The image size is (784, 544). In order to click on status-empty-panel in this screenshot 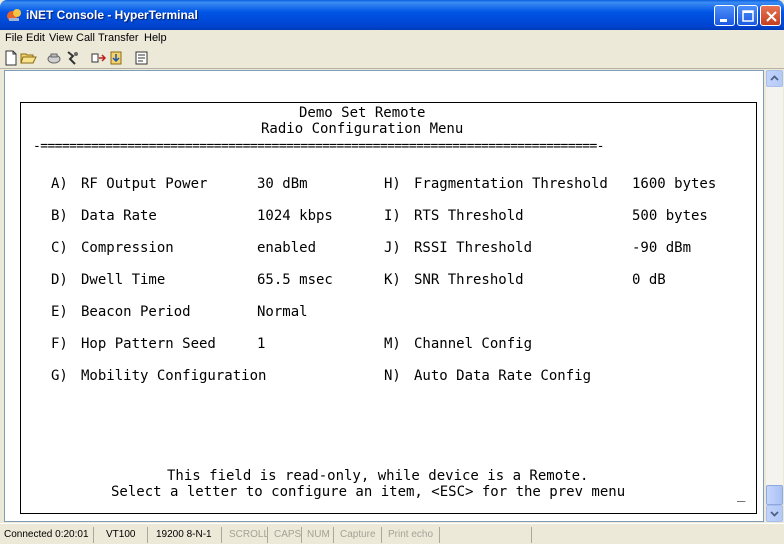, I will do `click(487, 535)`.